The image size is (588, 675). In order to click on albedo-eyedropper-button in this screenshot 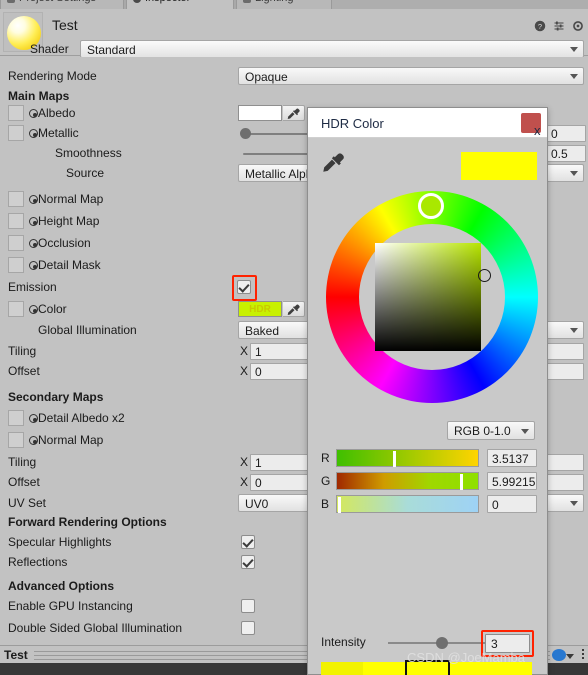, I will do `click(294, 113)`.